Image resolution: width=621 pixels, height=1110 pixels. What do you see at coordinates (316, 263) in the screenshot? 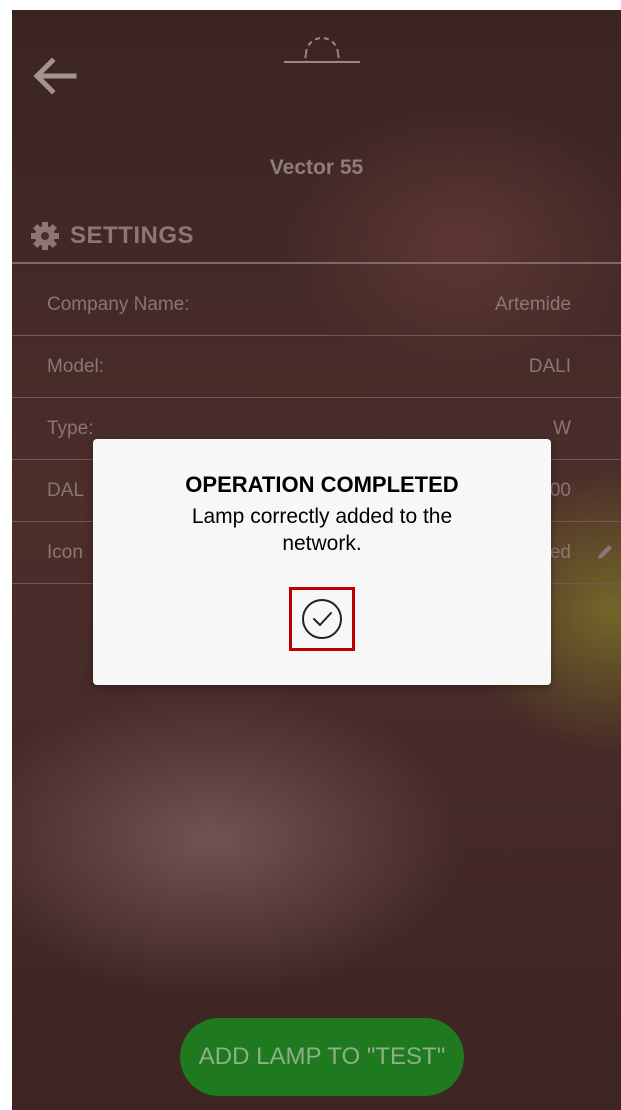
I see `settings-divider` at bounding box center [316, 263].